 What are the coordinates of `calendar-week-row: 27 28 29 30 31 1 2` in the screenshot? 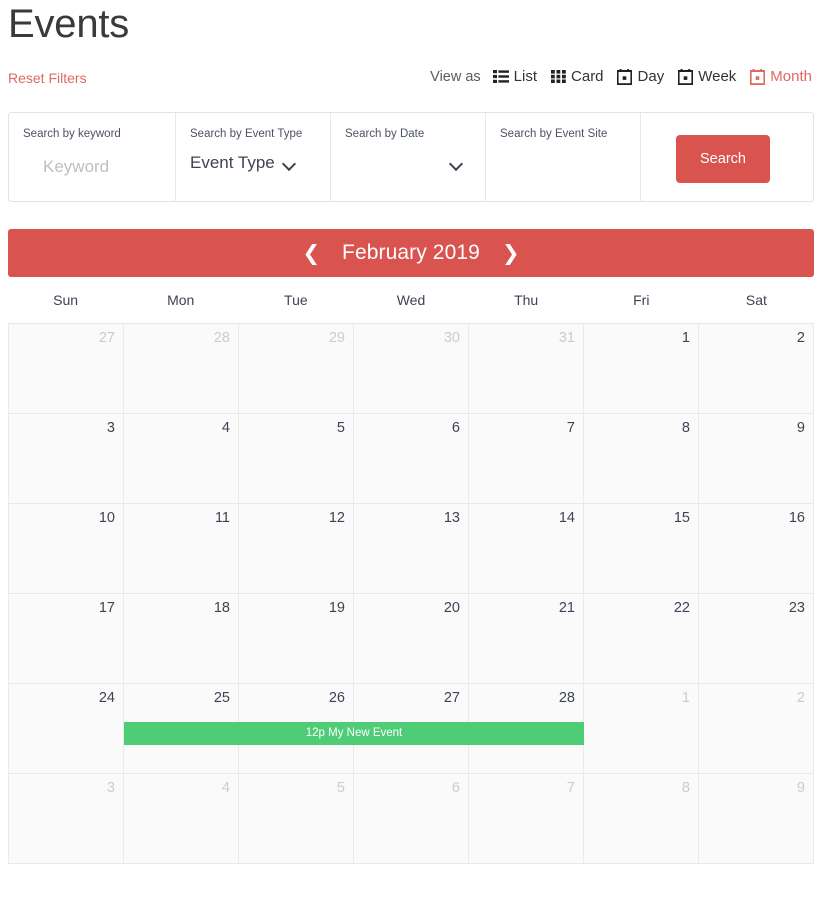 It's located at (411, 369).